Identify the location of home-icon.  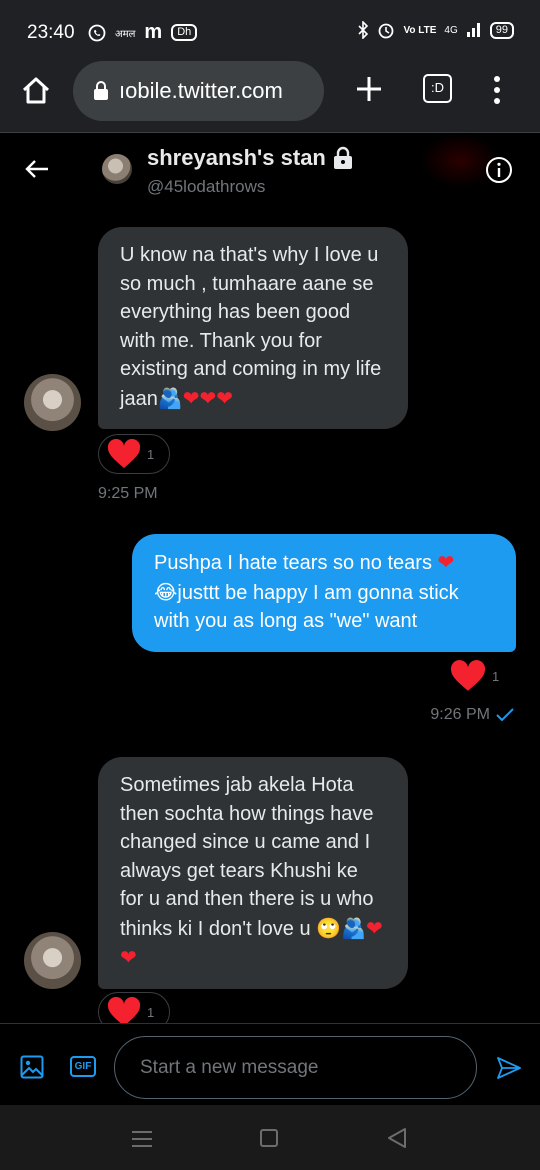
(36, 91).